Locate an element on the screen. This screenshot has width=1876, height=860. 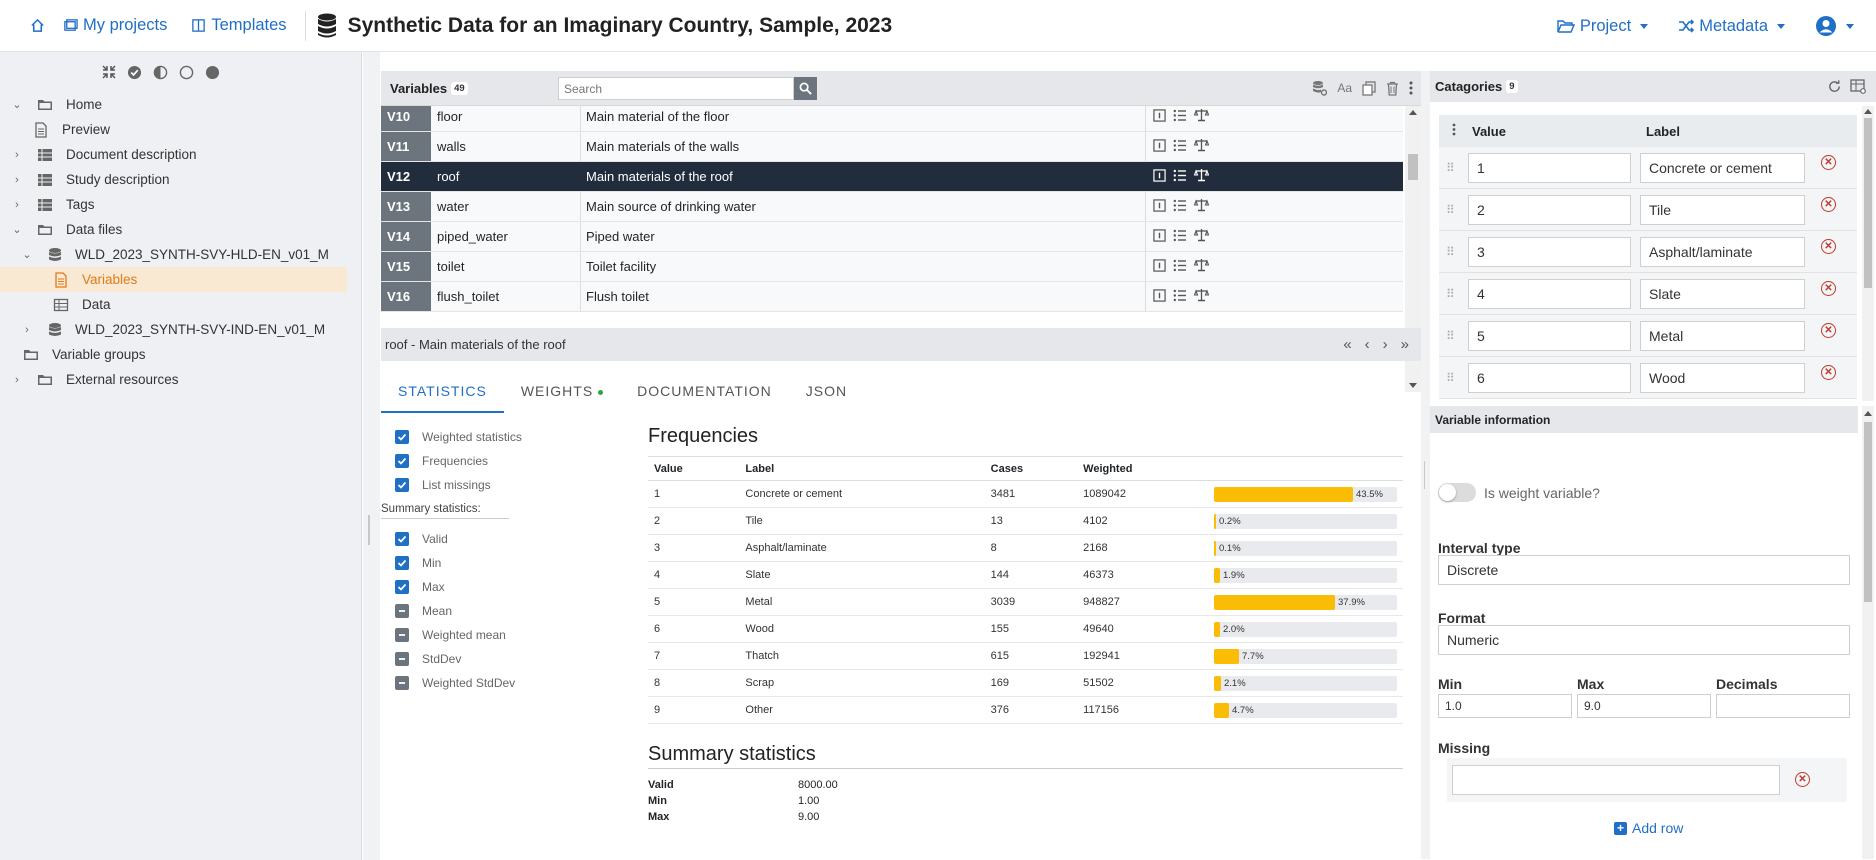
templates-link: Templates is located at coordinates (239, 25).